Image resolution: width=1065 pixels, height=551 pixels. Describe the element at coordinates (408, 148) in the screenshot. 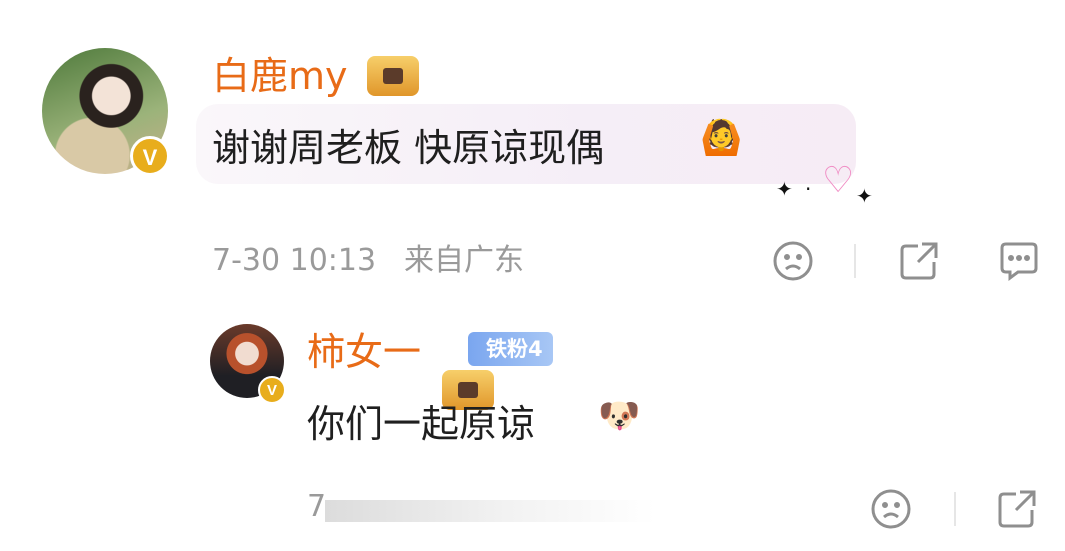

I see `comment-text: 谢谢周老板 快原谅现偶` at that location.